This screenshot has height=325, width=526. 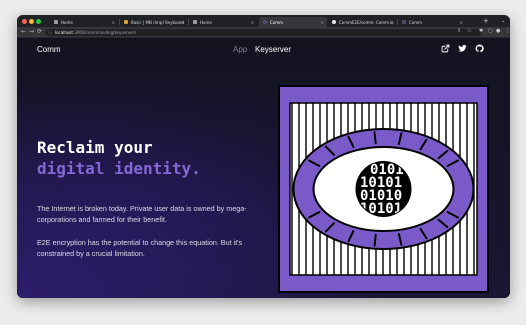 What do you see at coordinates (23, 31) in the screenshot?
I see `back-button: ←` at bounding box center [23, 31].